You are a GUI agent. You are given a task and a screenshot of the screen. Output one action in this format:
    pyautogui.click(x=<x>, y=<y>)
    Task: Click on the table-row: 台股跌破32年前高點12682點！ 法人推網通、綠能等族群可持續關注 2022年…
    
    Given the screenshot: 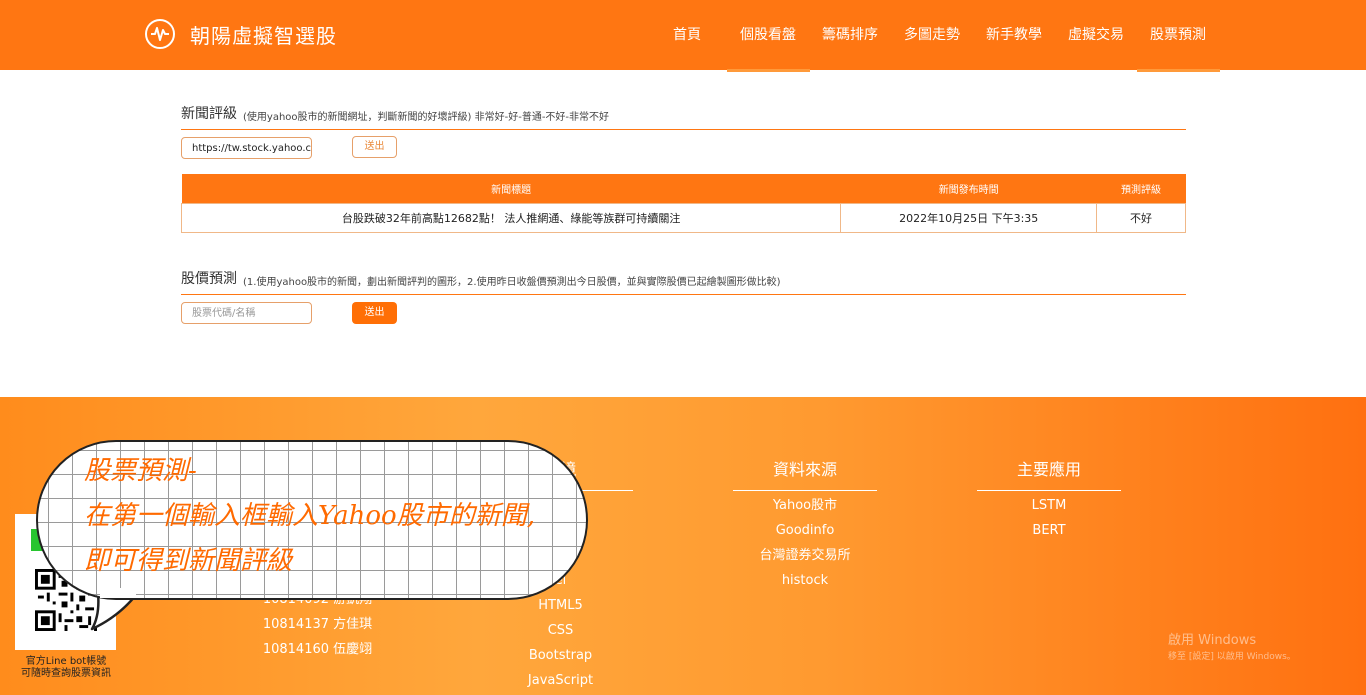 What is the action you would take?
    pyautogui.click(x=683, y=217)
    